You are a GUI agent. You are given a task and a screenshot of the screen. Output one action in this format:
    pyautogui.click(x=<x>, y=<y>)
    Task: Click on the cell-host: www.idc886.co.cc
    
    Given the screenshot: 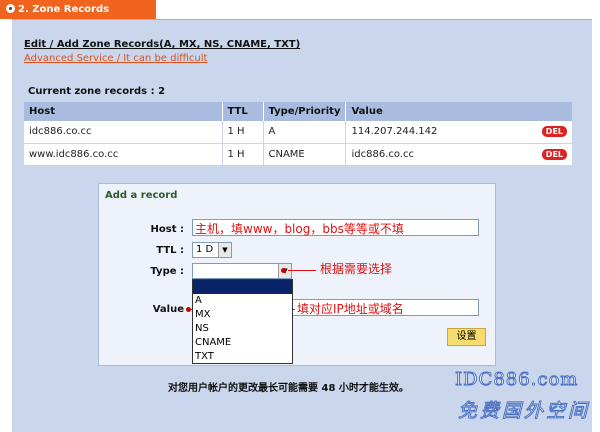 What is the action you would take?
    pyautogui.click(x=123, y=154)
    